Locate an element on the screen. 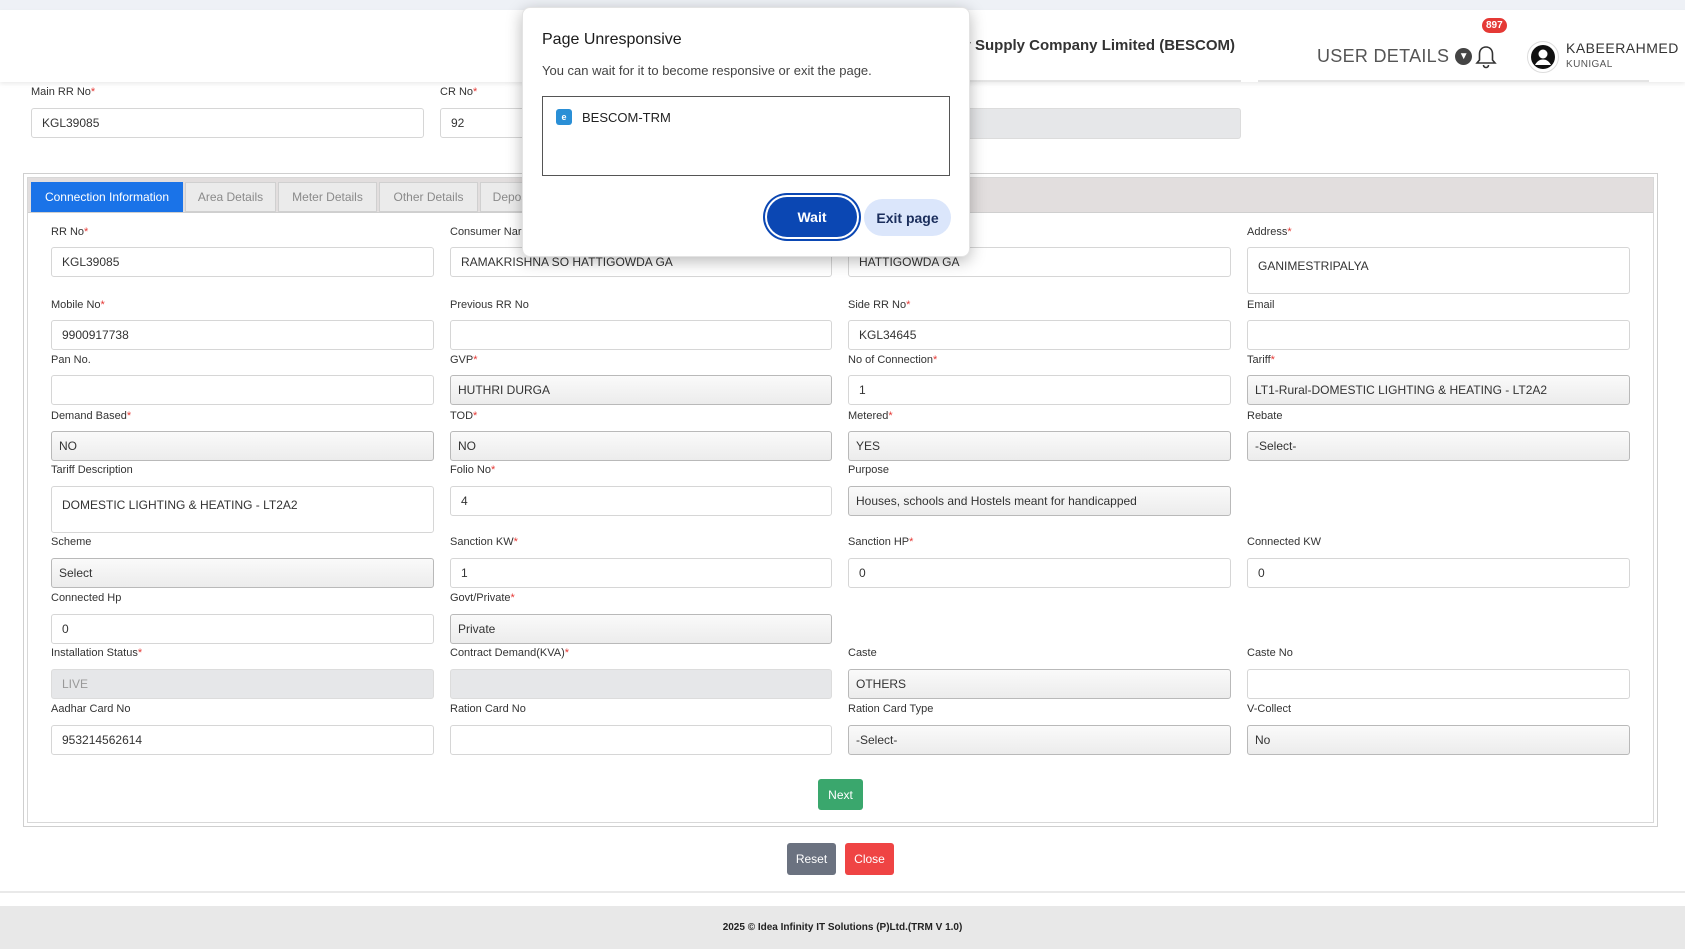 The height and width of the screenshot is (949, 1685). caste-no-label: Caste No is located at coordinates (1270, 653).